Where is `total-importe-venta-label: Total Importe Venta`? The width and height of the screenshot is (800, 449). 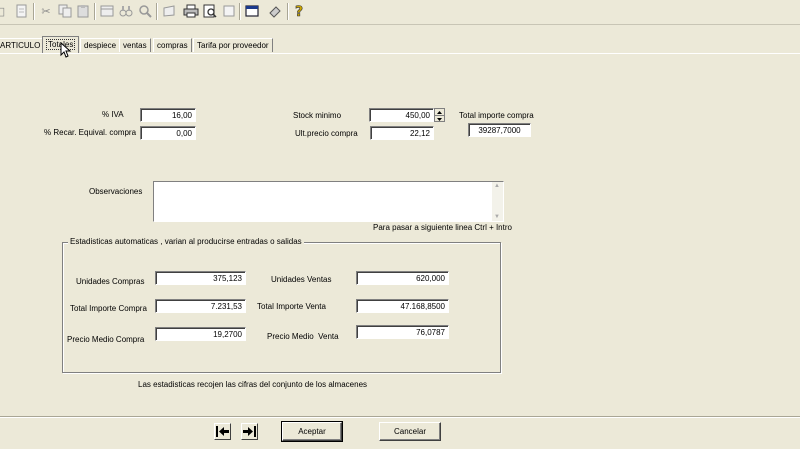 total-importe-venta-label: Total Importe Venta is located at coordinates (291, 306).